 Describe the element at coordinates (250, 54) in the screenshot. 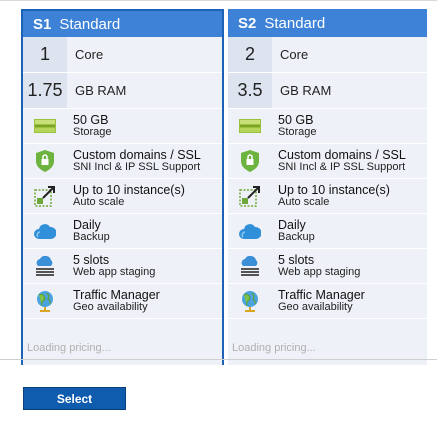

I see `cores-value: 2` at that location.